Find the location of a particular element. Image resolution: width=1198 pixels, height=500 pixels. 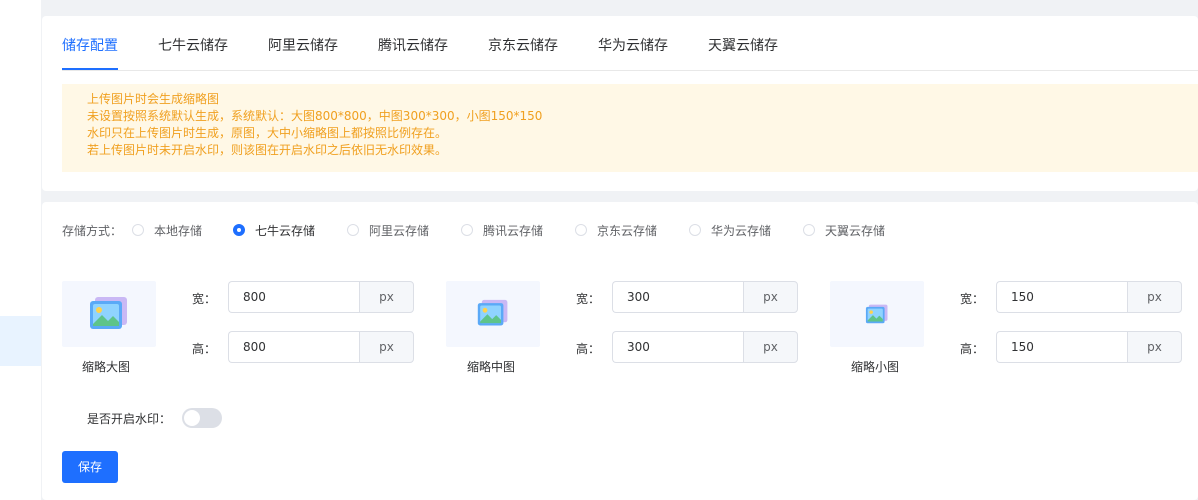

thumb-large-label: 缩略大图 is located at coordinates (106, 367).